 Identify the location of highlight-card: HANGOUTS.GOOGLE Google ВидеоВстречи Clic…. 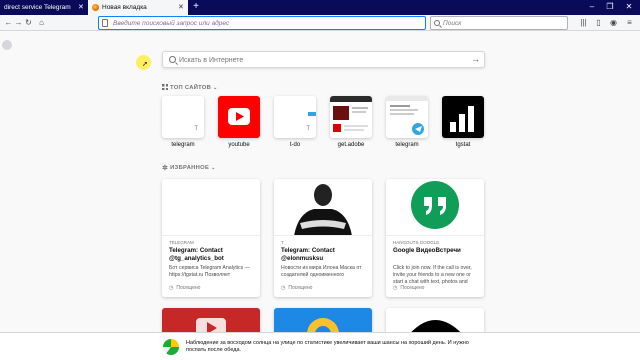
(435, 238).